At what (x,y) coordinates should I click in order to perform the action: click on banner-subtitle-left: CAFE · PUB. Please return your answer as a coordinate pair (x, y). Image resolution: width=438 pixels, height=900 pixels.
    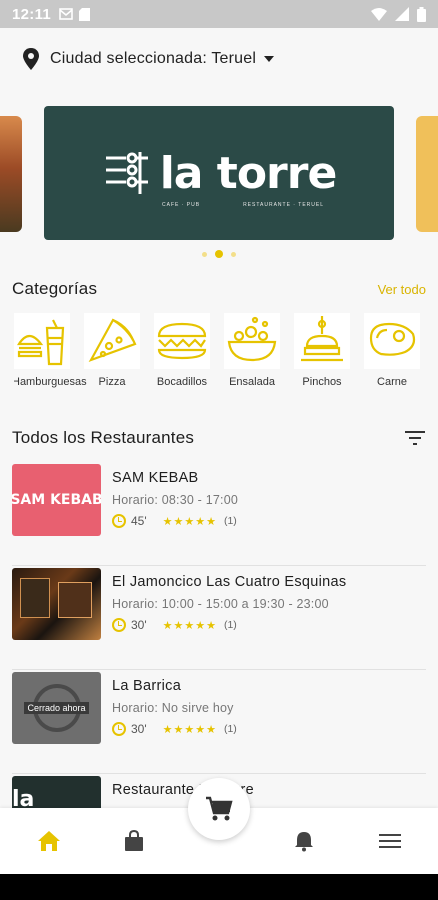
    Looking at the image, I should click on (181, 205).